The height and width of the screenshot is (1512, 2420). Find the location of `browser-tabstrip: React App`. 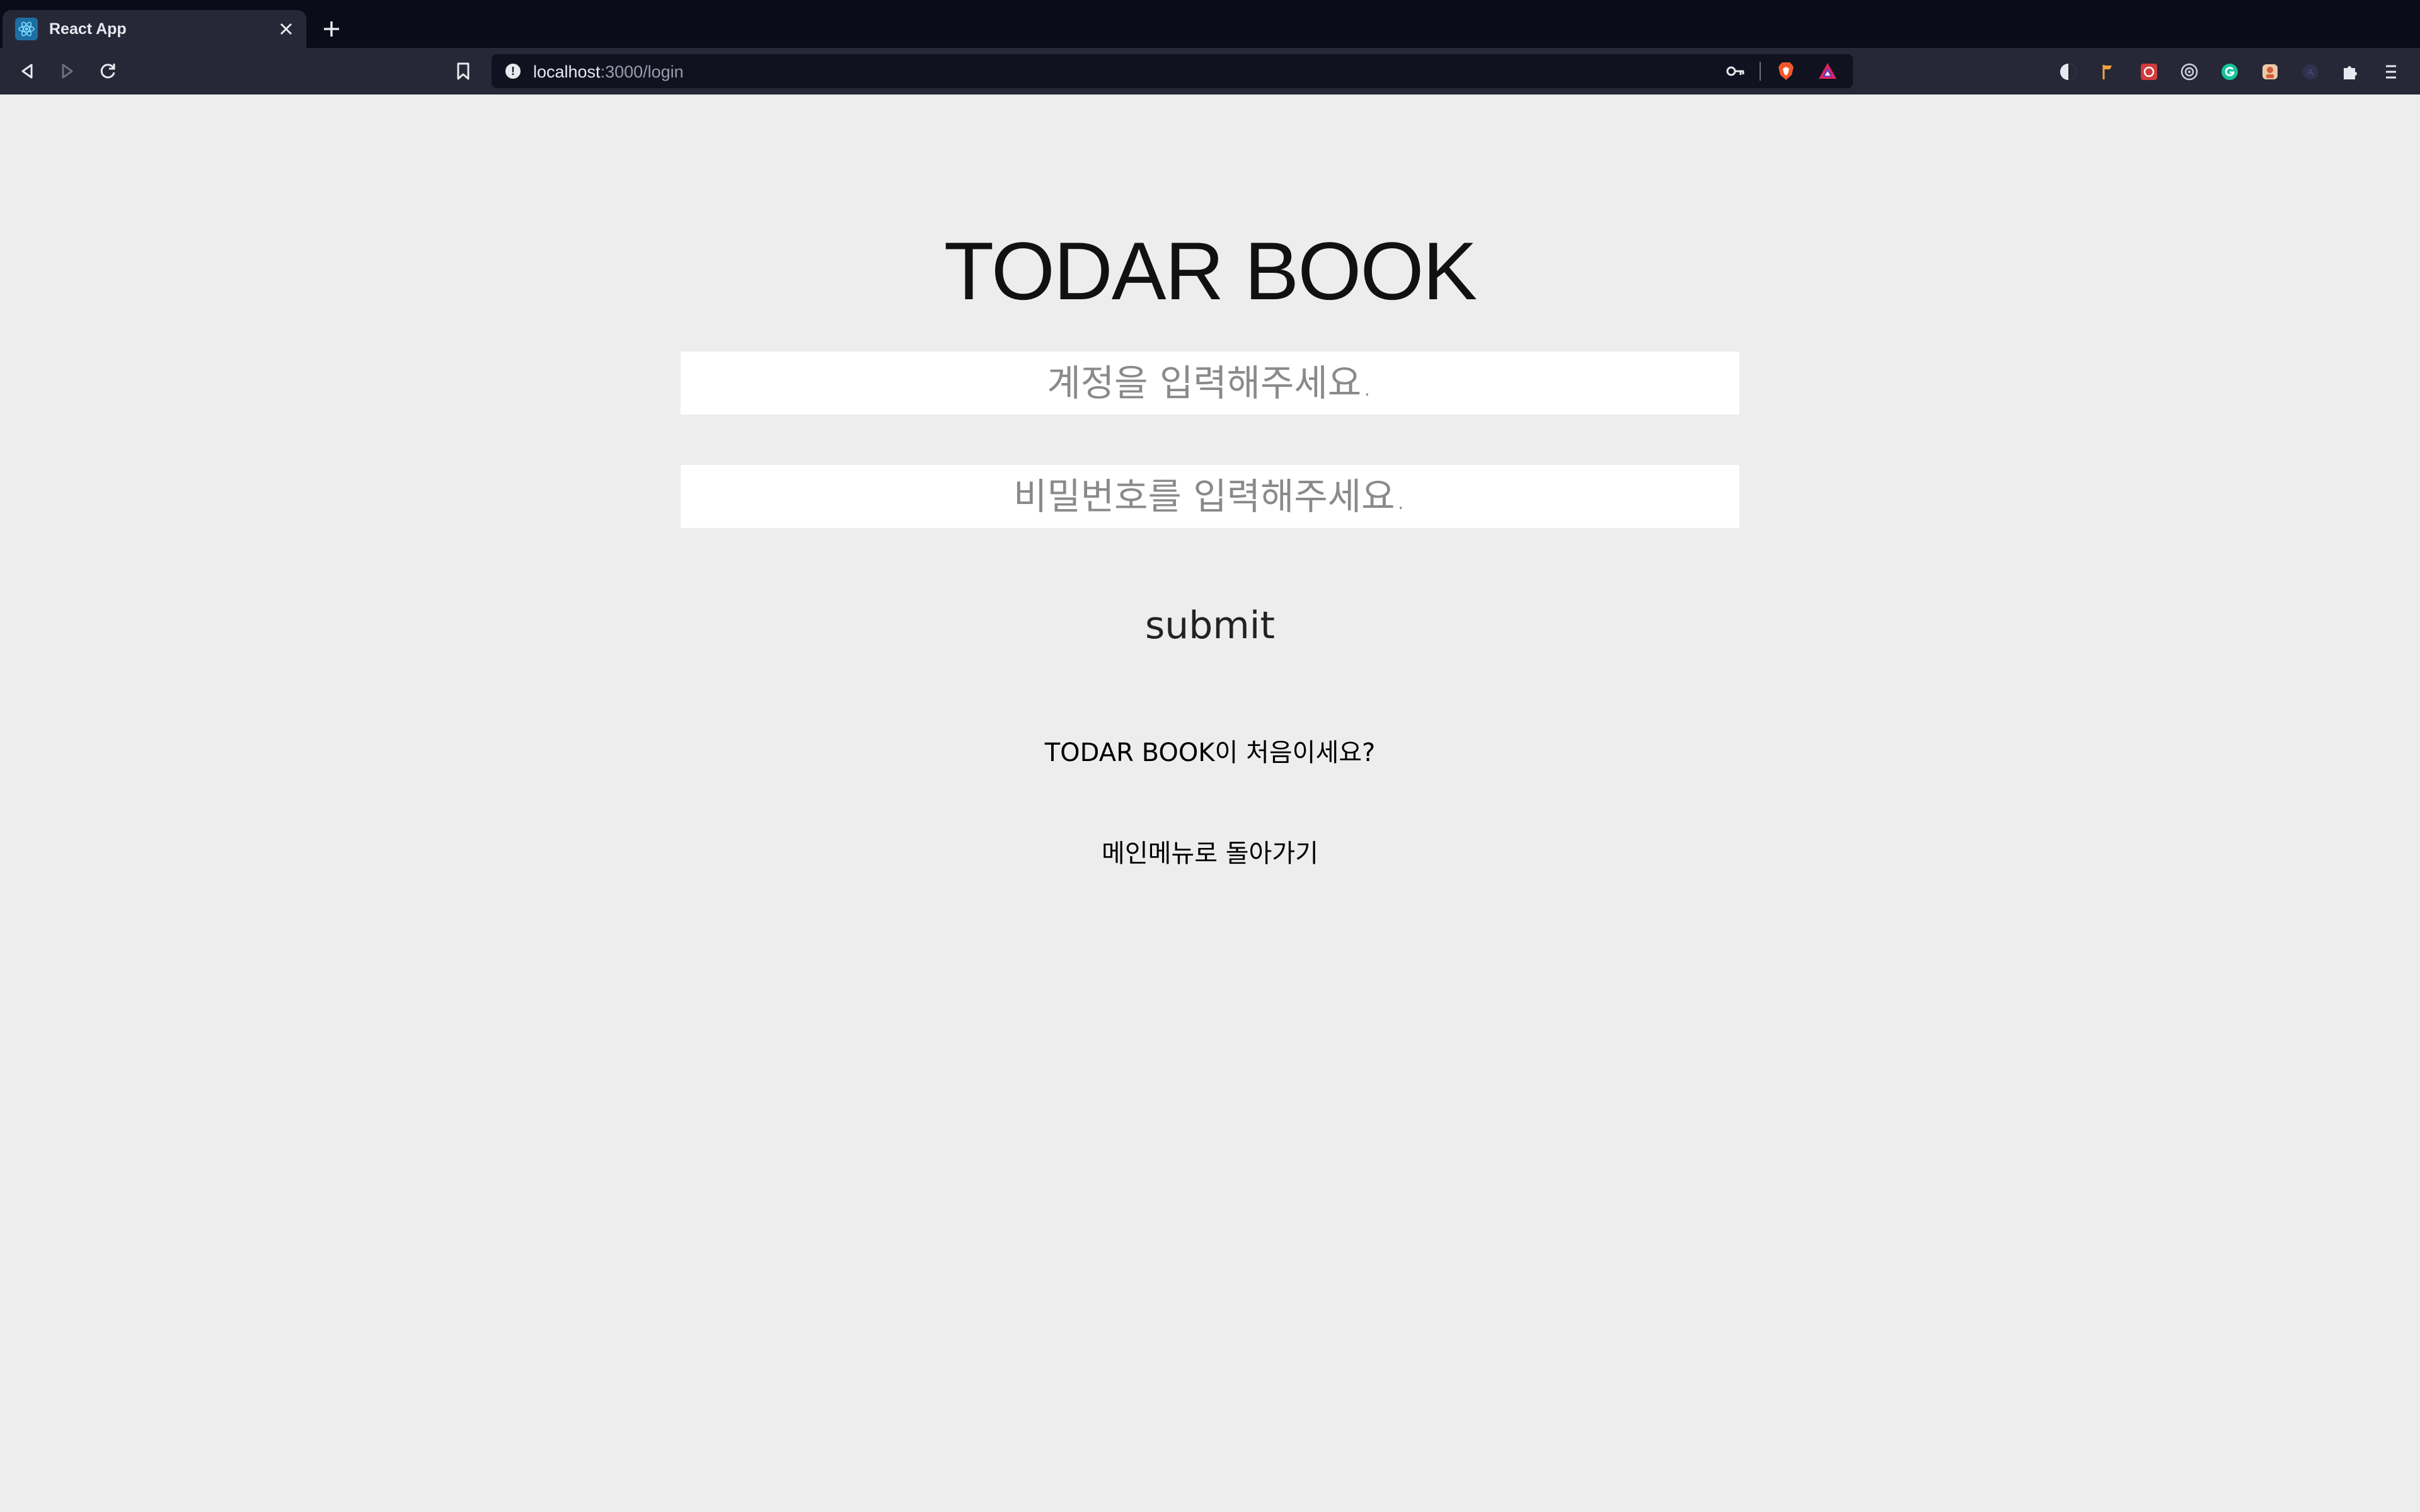

browser-tabstrip: React App is located at coordinates (1210, 24).